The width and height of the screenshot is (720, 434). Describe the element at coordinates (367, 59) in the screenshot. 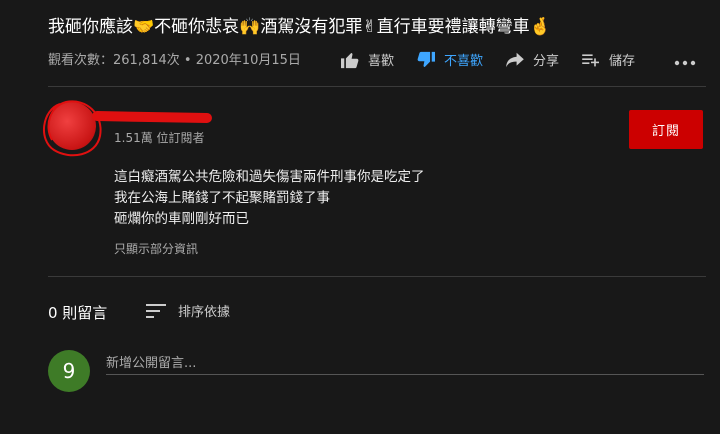

I see `like-button: 喜歡` at that location.